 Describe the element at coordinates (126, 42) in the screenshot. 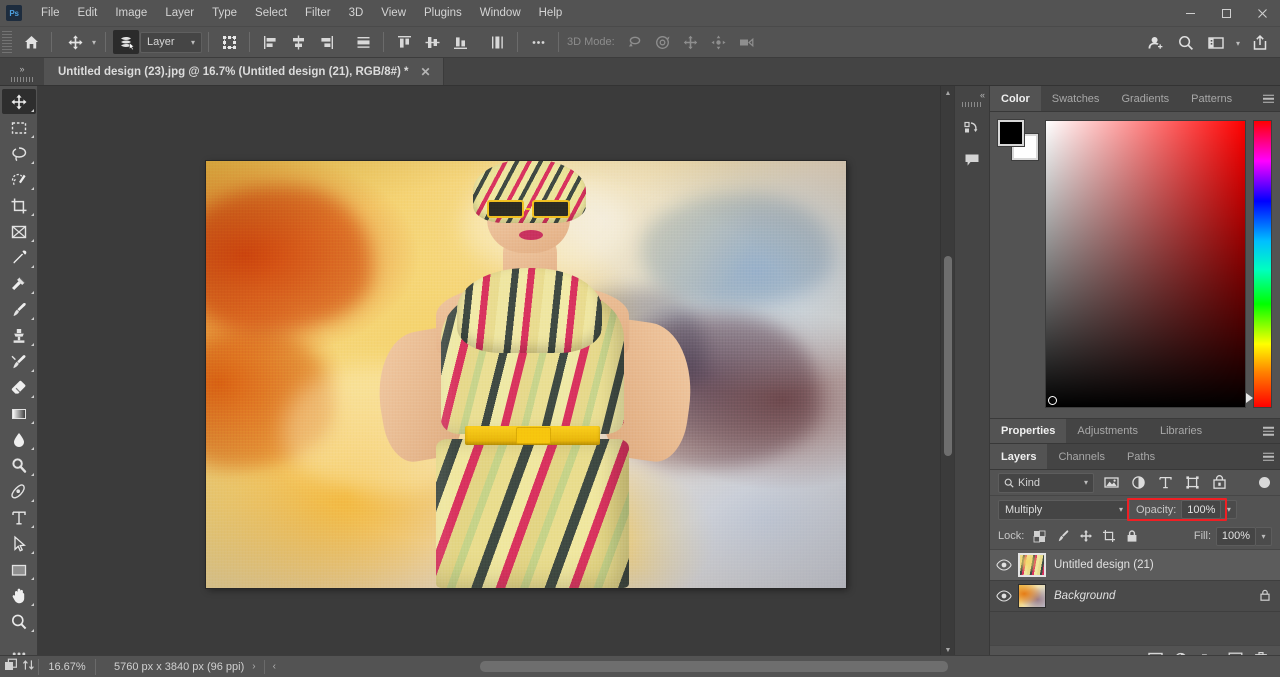

I see `auto-select-layers-icon` at that location.